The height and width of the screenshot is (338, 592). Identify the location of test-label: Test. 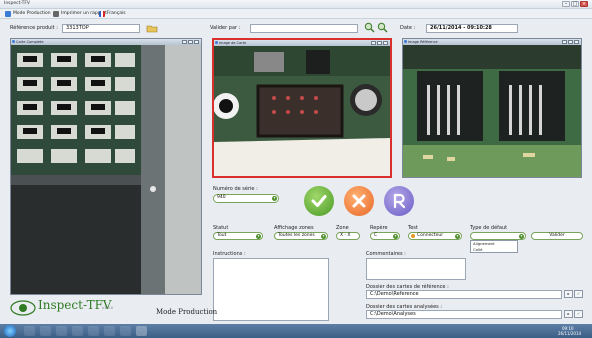
(413, 228).